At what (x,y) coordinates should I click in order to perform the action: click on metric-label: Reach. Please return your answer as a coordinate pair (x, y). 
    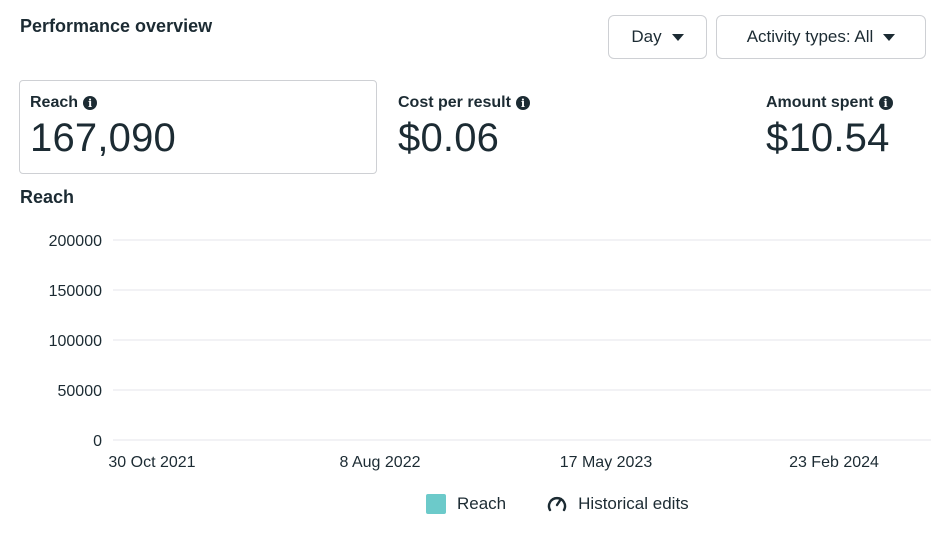
    Looking at the image, I should click on (54, 102).